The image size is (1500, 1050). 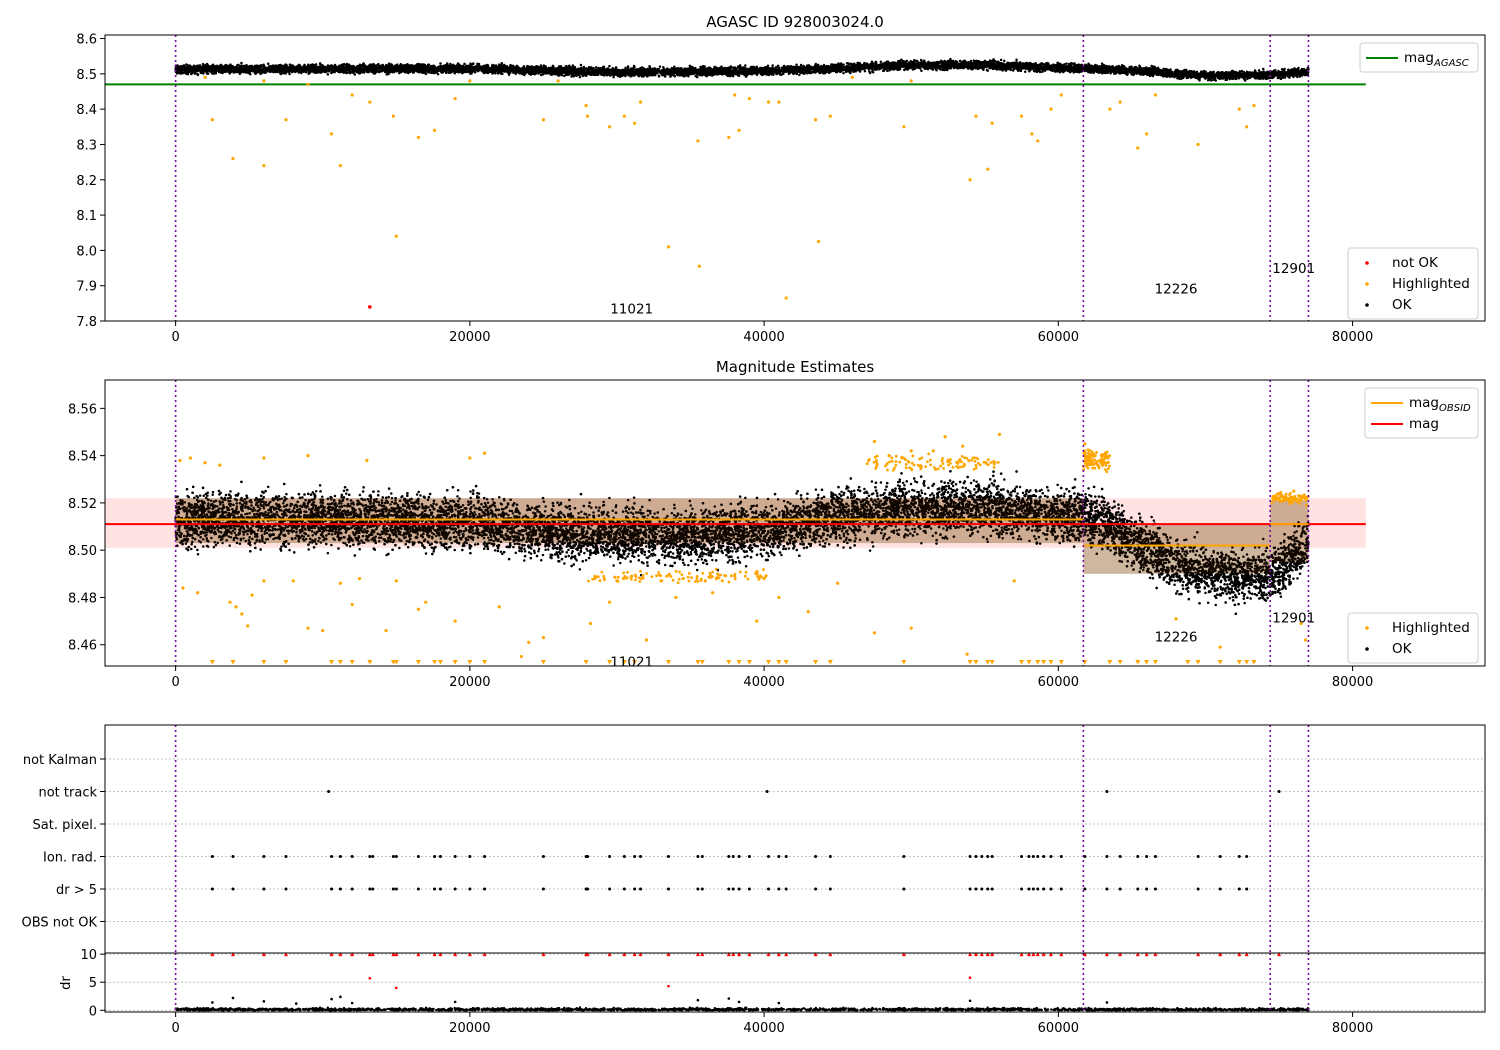 I want to click on panel-1-title: AGASC ID 928003024.0, so click(x=795, y=22).